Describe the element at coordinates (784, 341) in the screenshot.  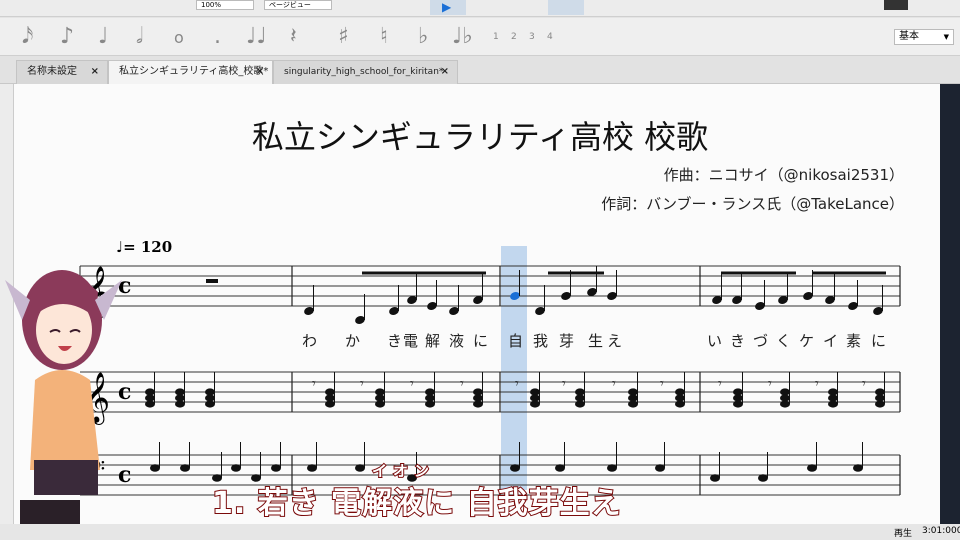
I see `lyric-syllable: く` at that location.